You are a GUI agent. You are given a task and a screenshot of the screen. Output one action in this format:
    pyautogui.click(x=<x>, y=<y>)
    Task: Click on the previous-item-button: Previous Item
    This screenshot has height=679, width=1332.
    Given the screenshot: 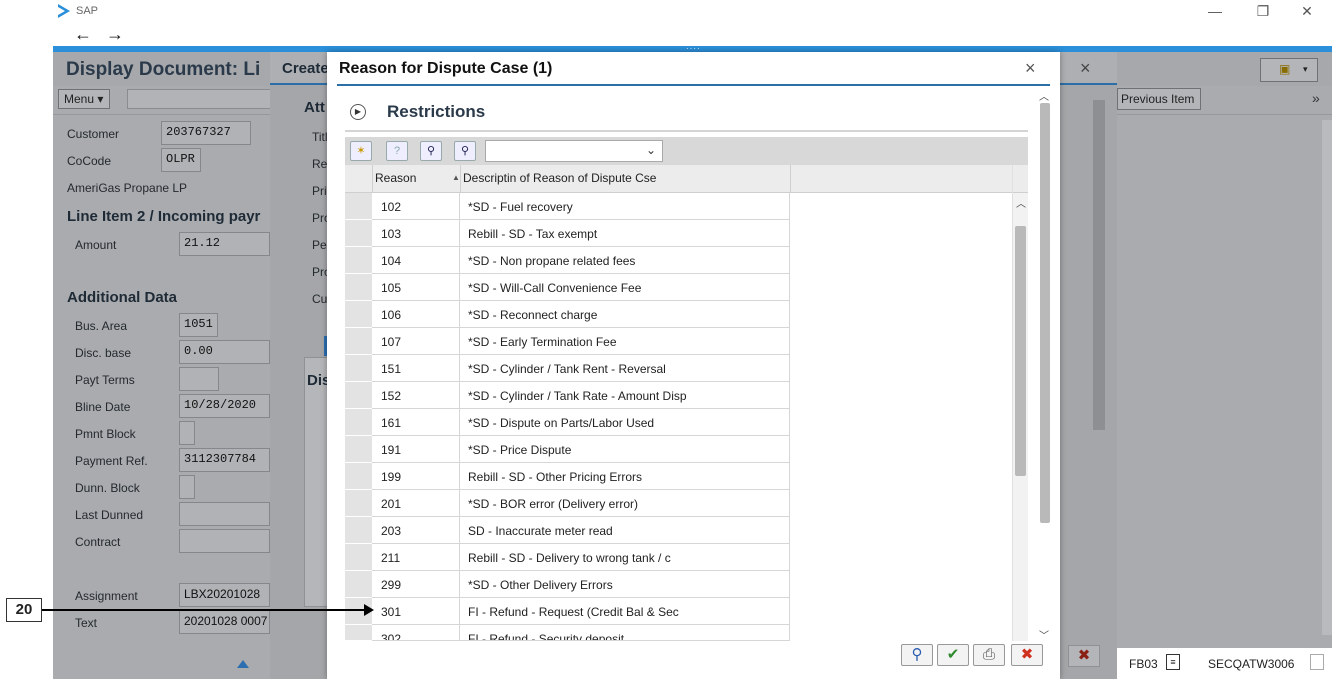 What is the action you would take?
    pyautogui.click(x=1159, y=99)
    